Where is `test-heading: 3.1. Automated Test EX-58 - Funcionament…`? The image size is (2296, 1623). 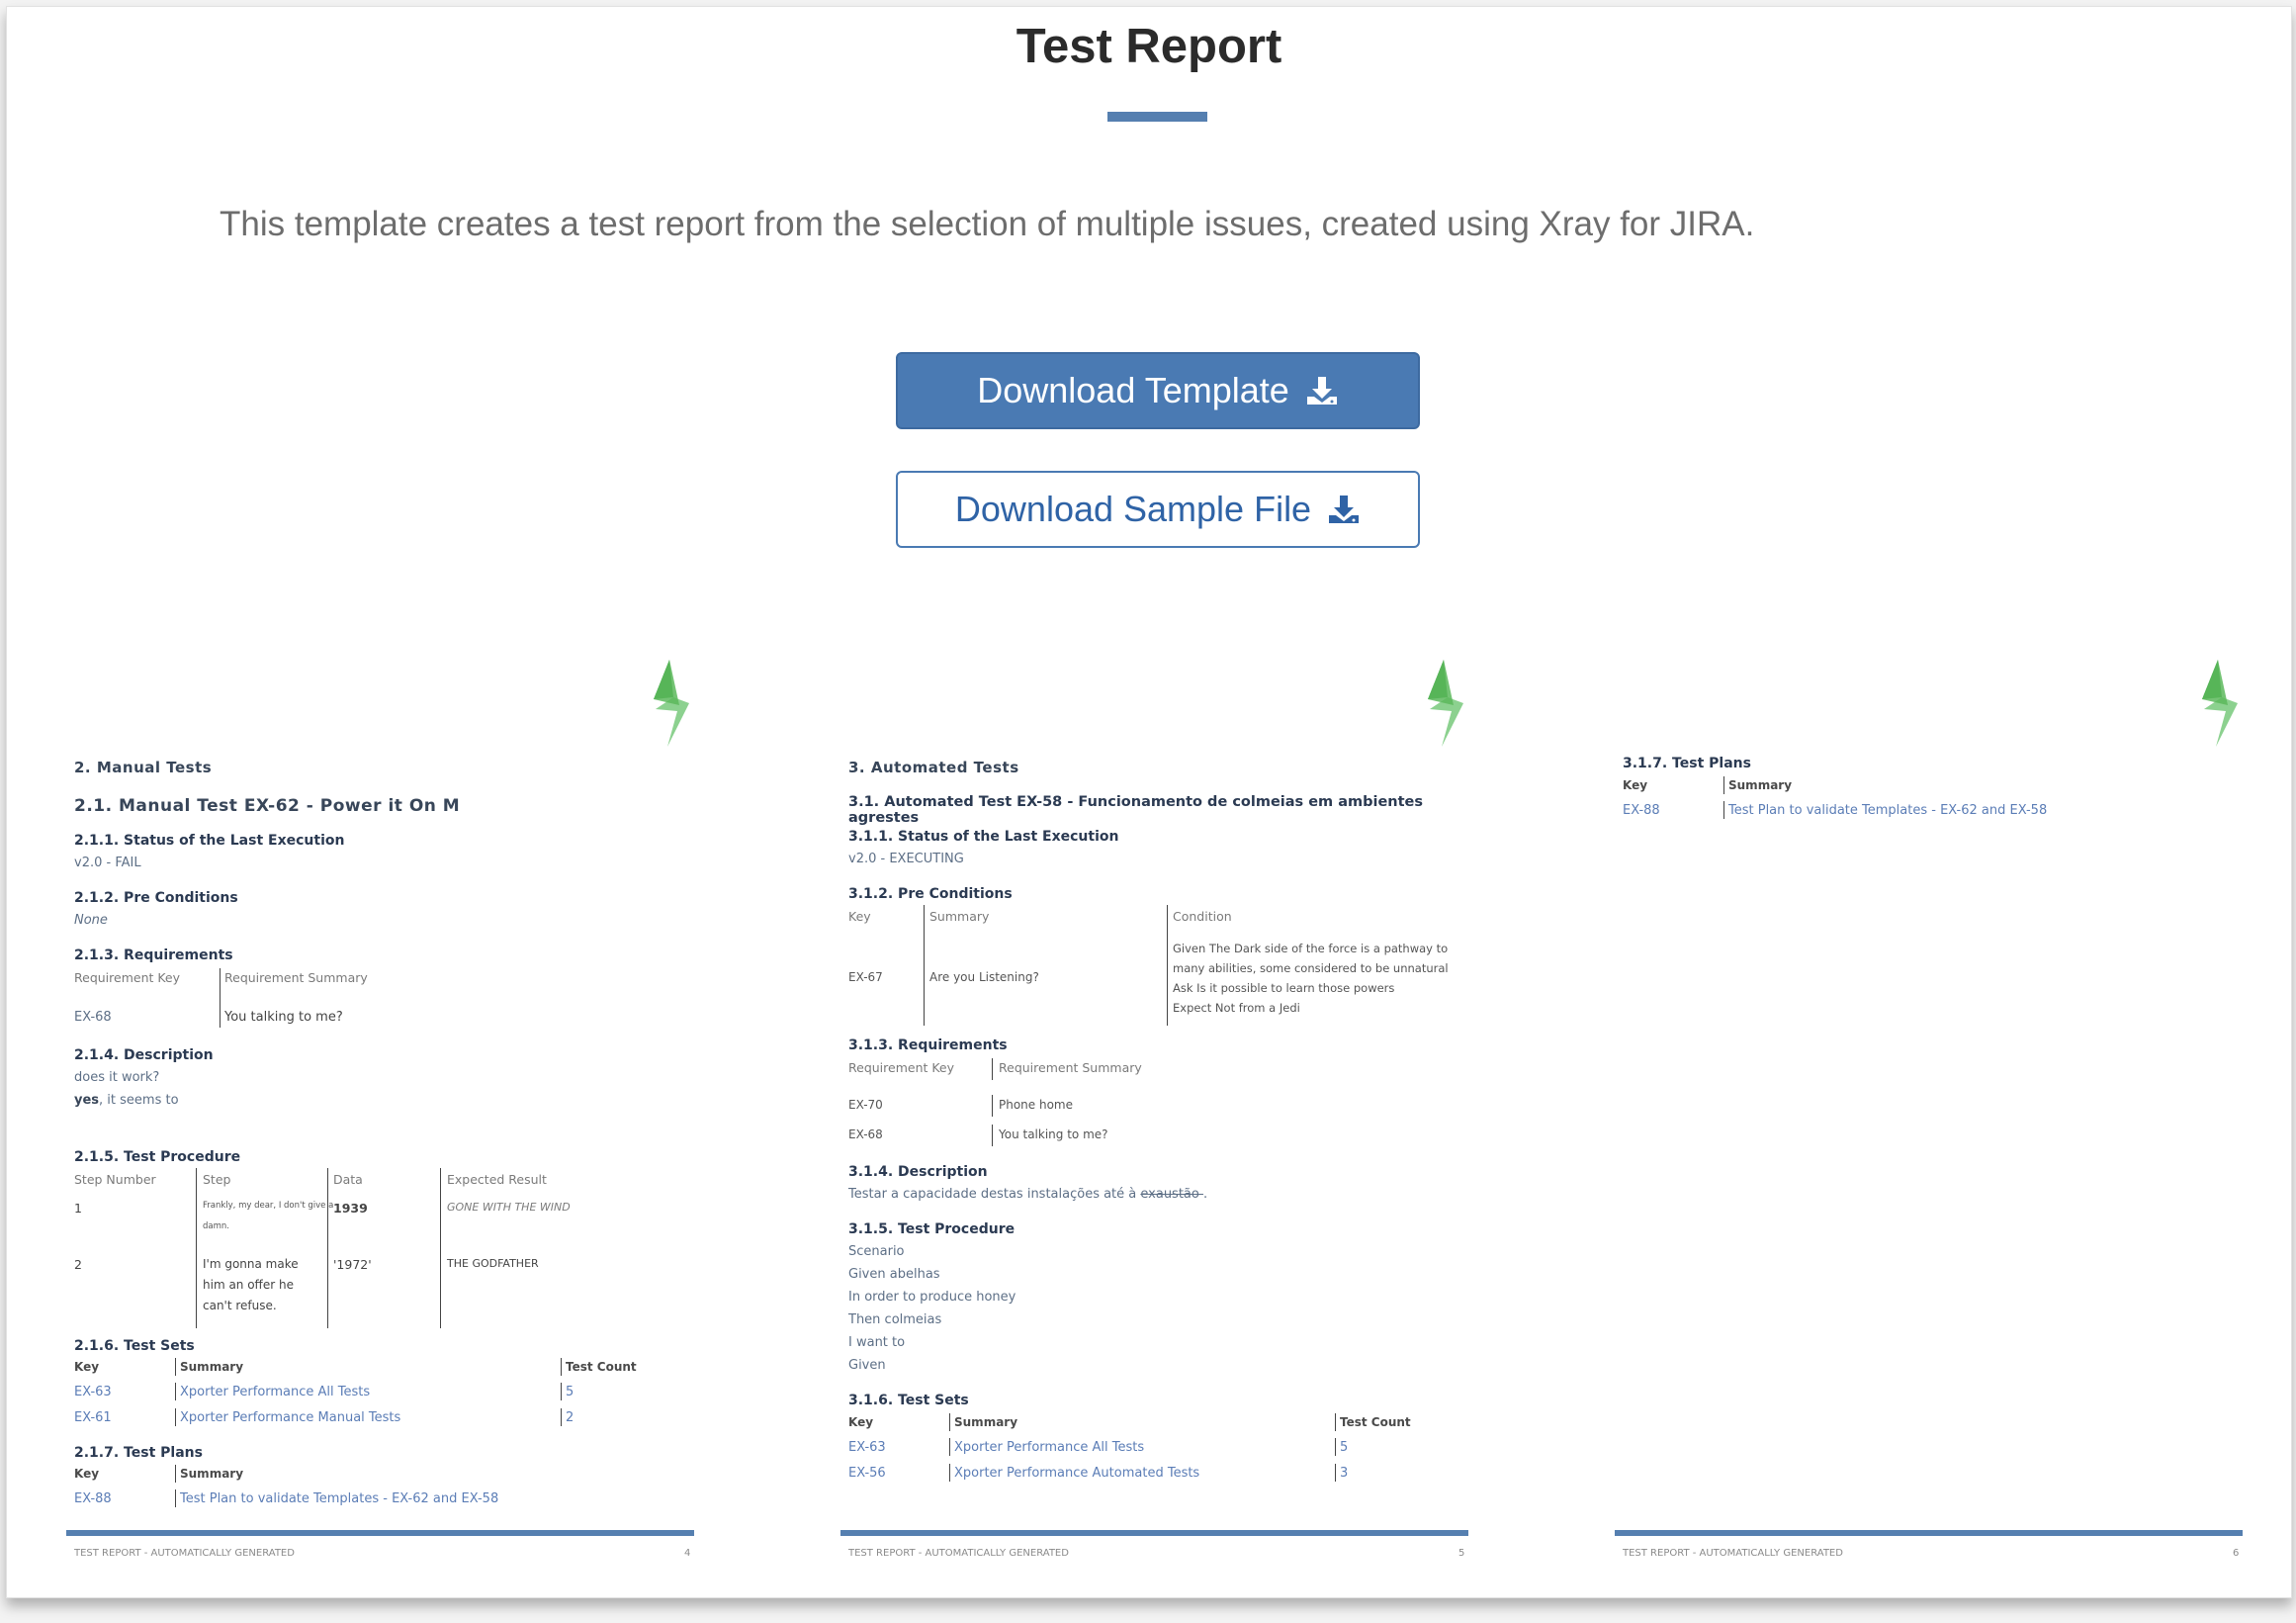
test-heading: 3.1. Automated Test EX-58 - Funcionament… is located at coordinates (1136, 810).